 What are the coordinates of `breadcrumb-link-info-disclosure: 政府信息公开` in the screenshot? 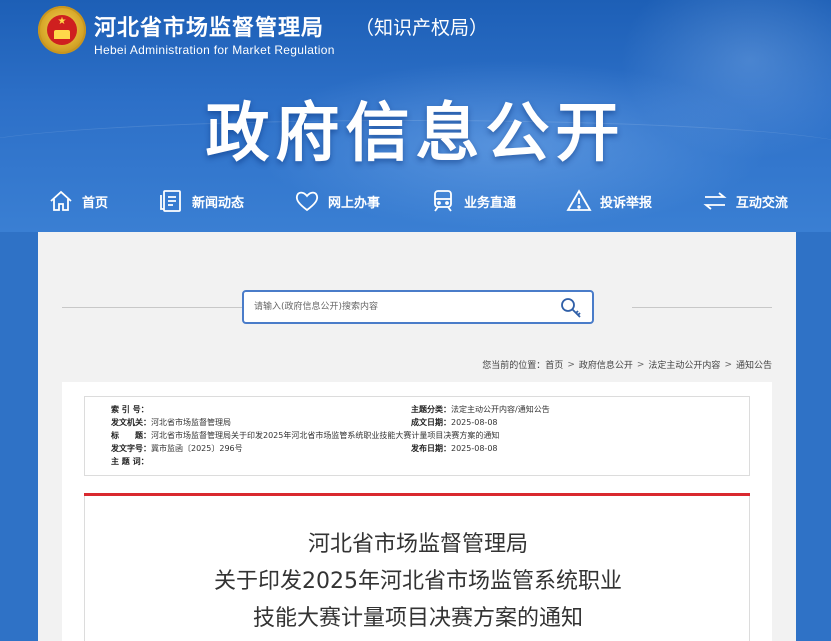 It's located at (606, 364).